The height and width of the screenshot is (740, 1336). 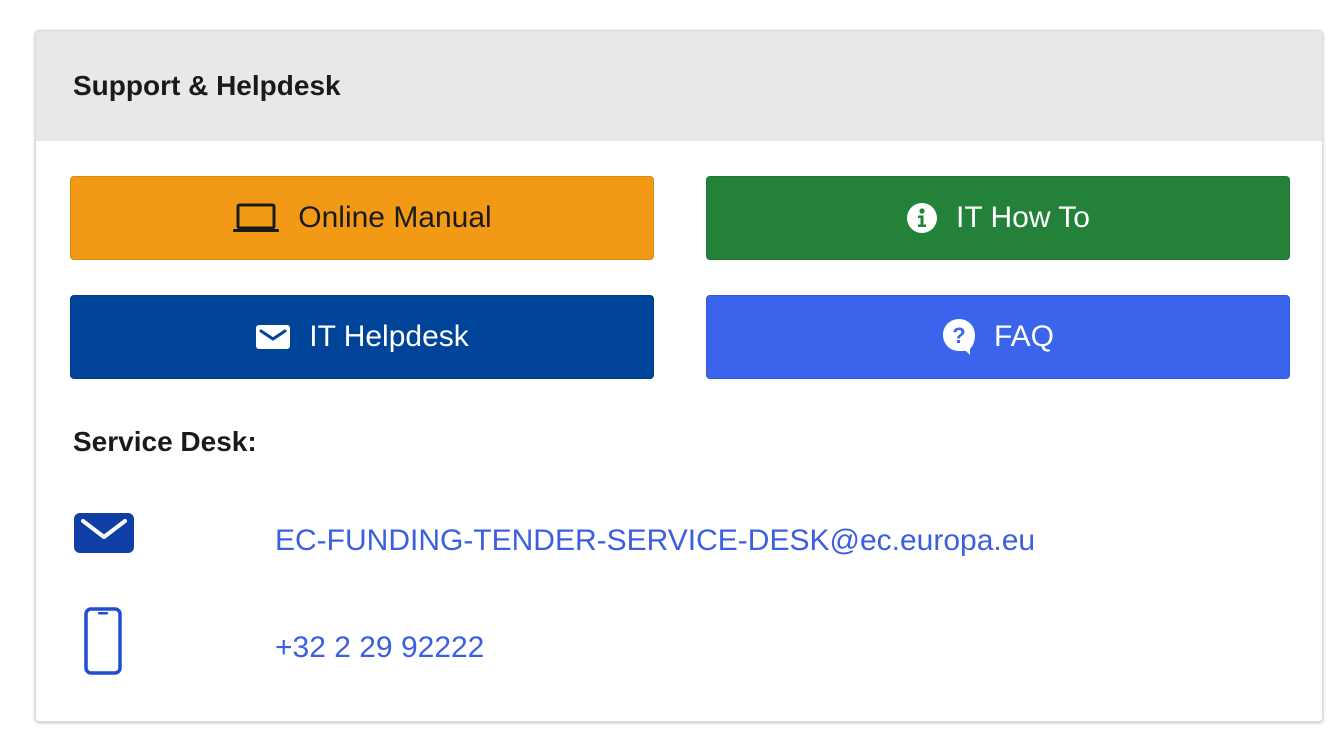 What do you see at coordinates (395, 217) in the screenshot?
I see `online-manual-label: Online Manual` at bounding box center [395, 217].